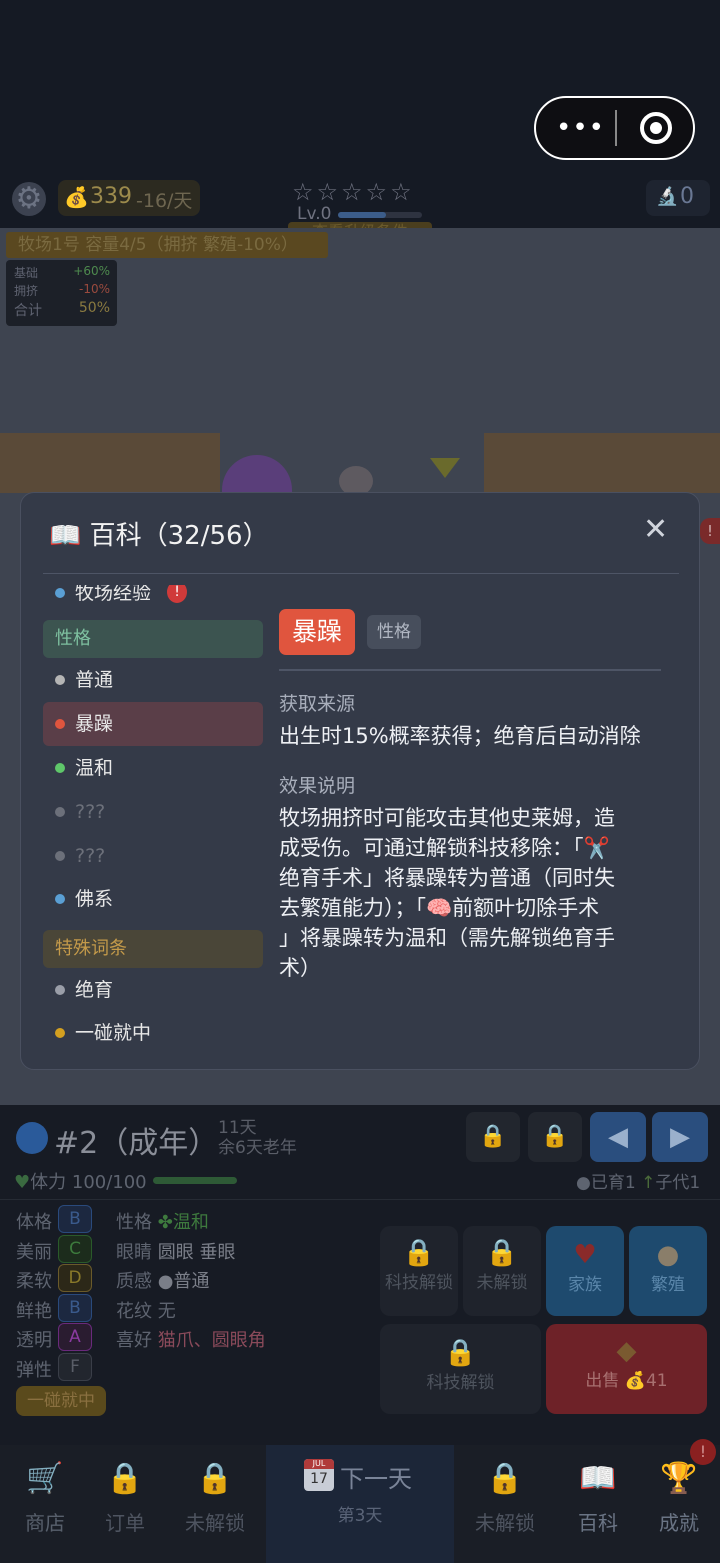 The image size is (720, 1563). Describe the element at coordinates (153, 1033) in the screenshot. I see `list-item: 一碰就中` at that location.